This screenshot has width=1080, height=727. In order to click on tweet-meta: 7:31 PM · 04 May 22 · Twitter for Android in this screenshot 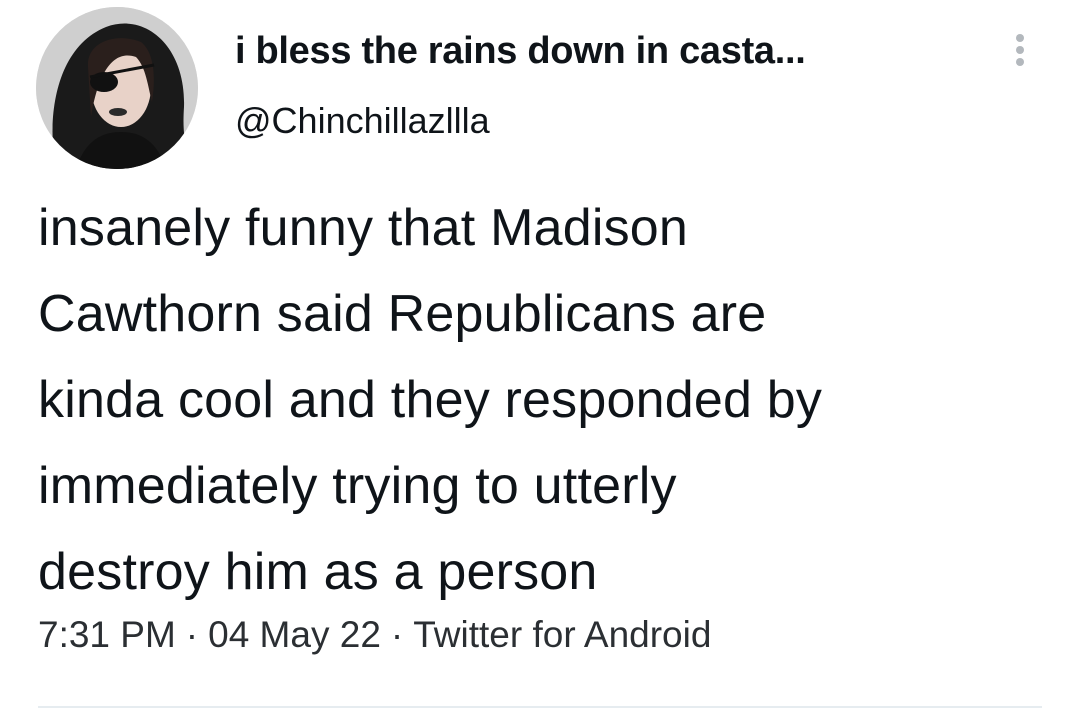, I will do `click(374, 635)`.